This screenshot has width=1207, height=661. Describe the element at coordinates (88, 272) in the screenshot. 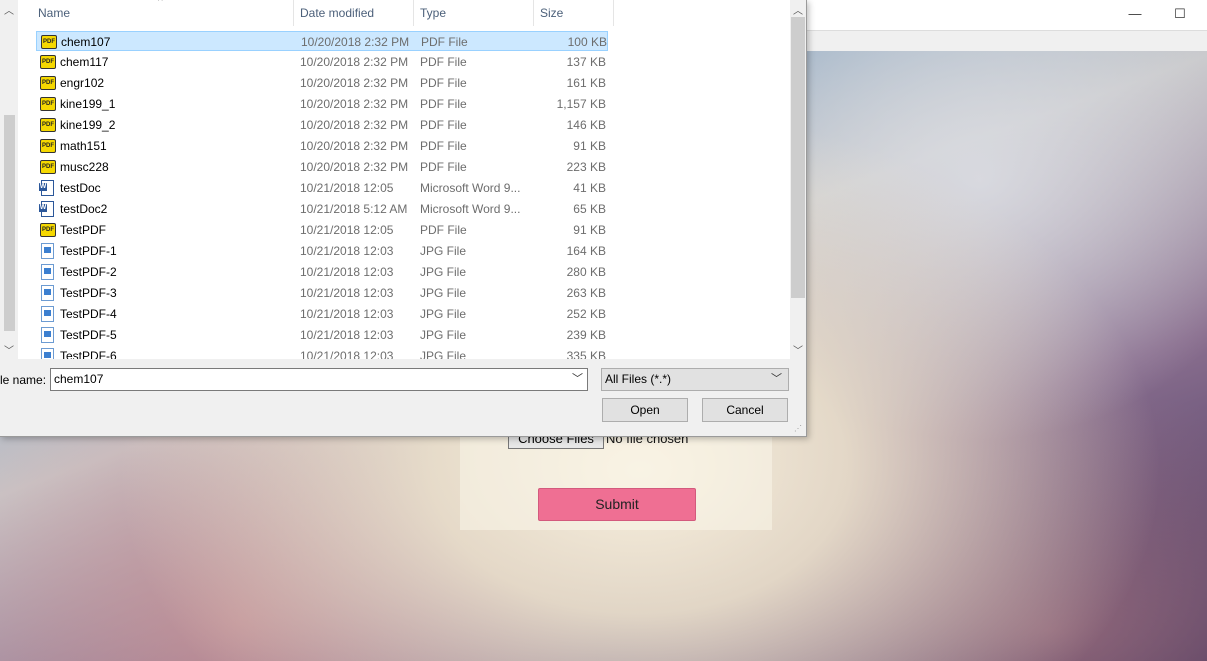

I see `file-name: TestPDF-2` at that location.